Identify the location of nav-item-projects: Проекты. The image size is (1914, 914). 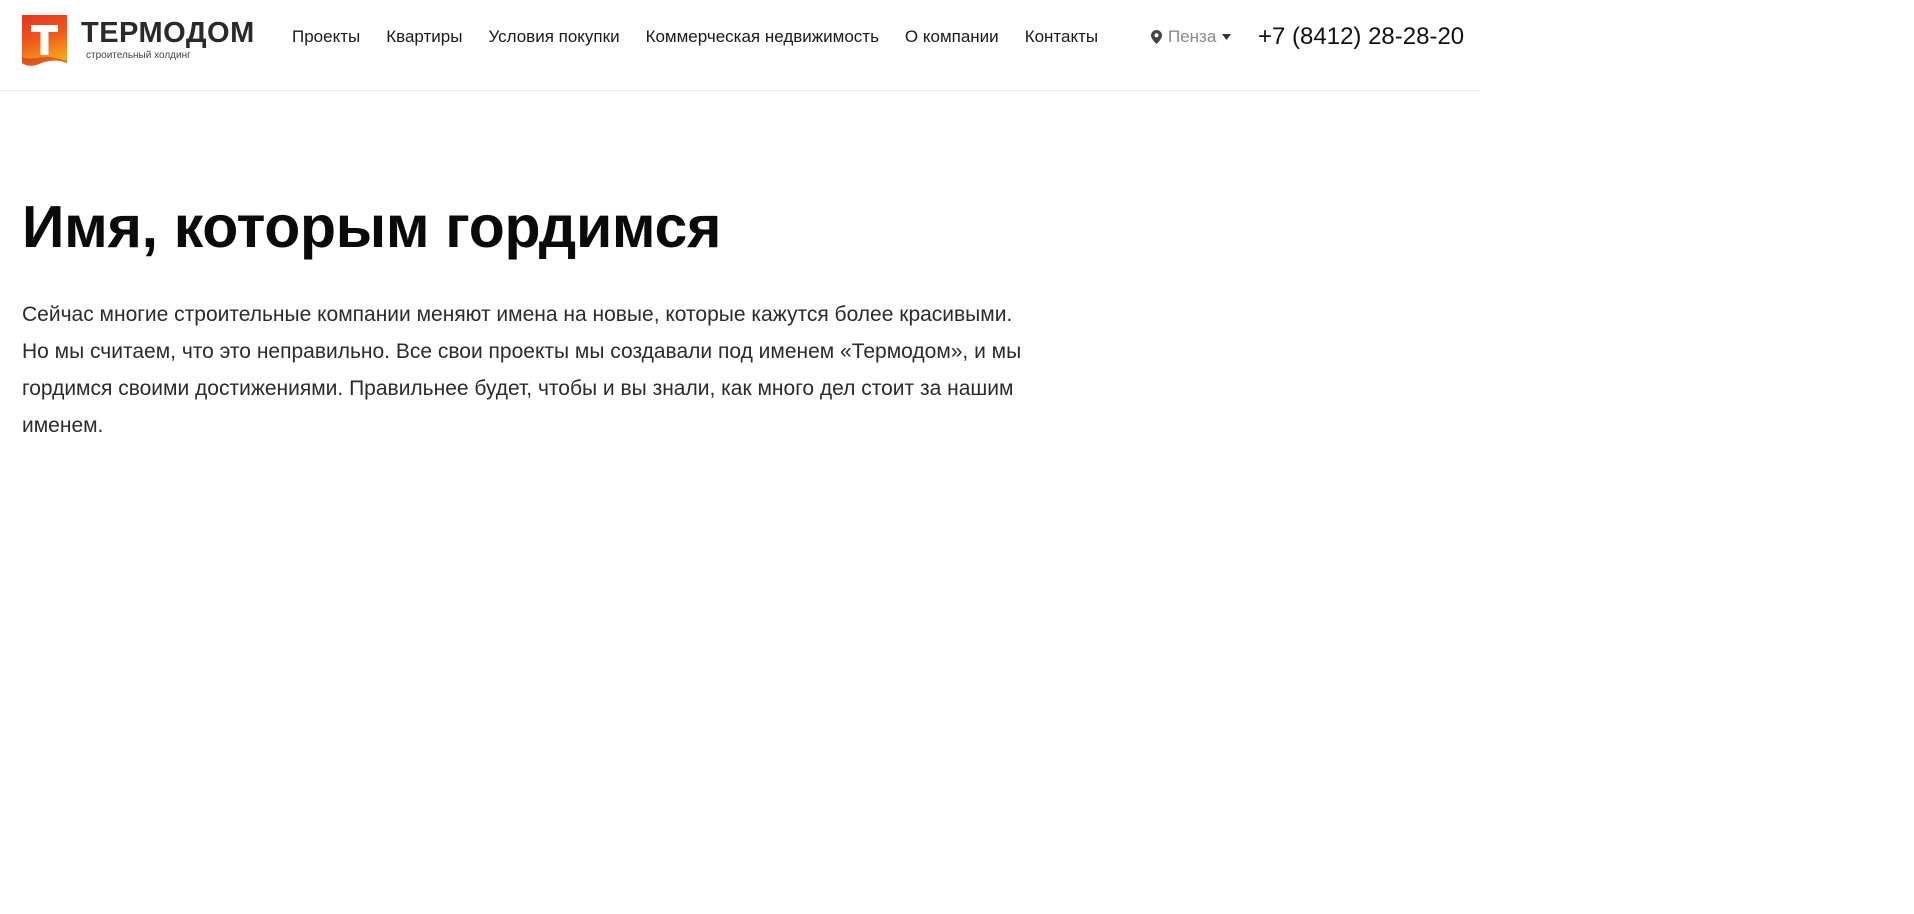
(326, 37).